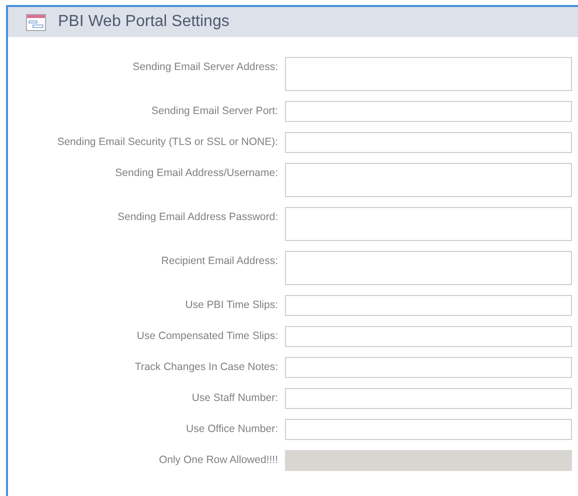 Image resolution: width=578 pixels, height=496 pixels. Describe the element at coordinates (198, 216) in the screenshot. I see `field-label: Sending Email Address Password:` at that location.